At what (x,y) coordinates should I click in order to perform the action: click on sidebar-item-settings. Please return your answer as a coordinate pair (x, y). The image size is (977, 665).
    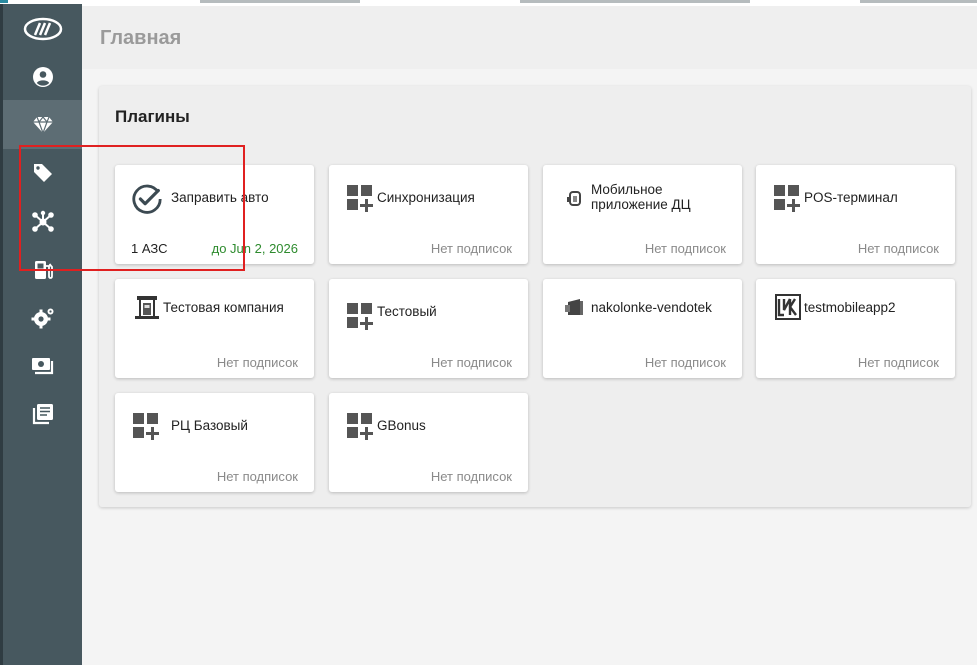
    Looking at the image, I should click on (42, 317).